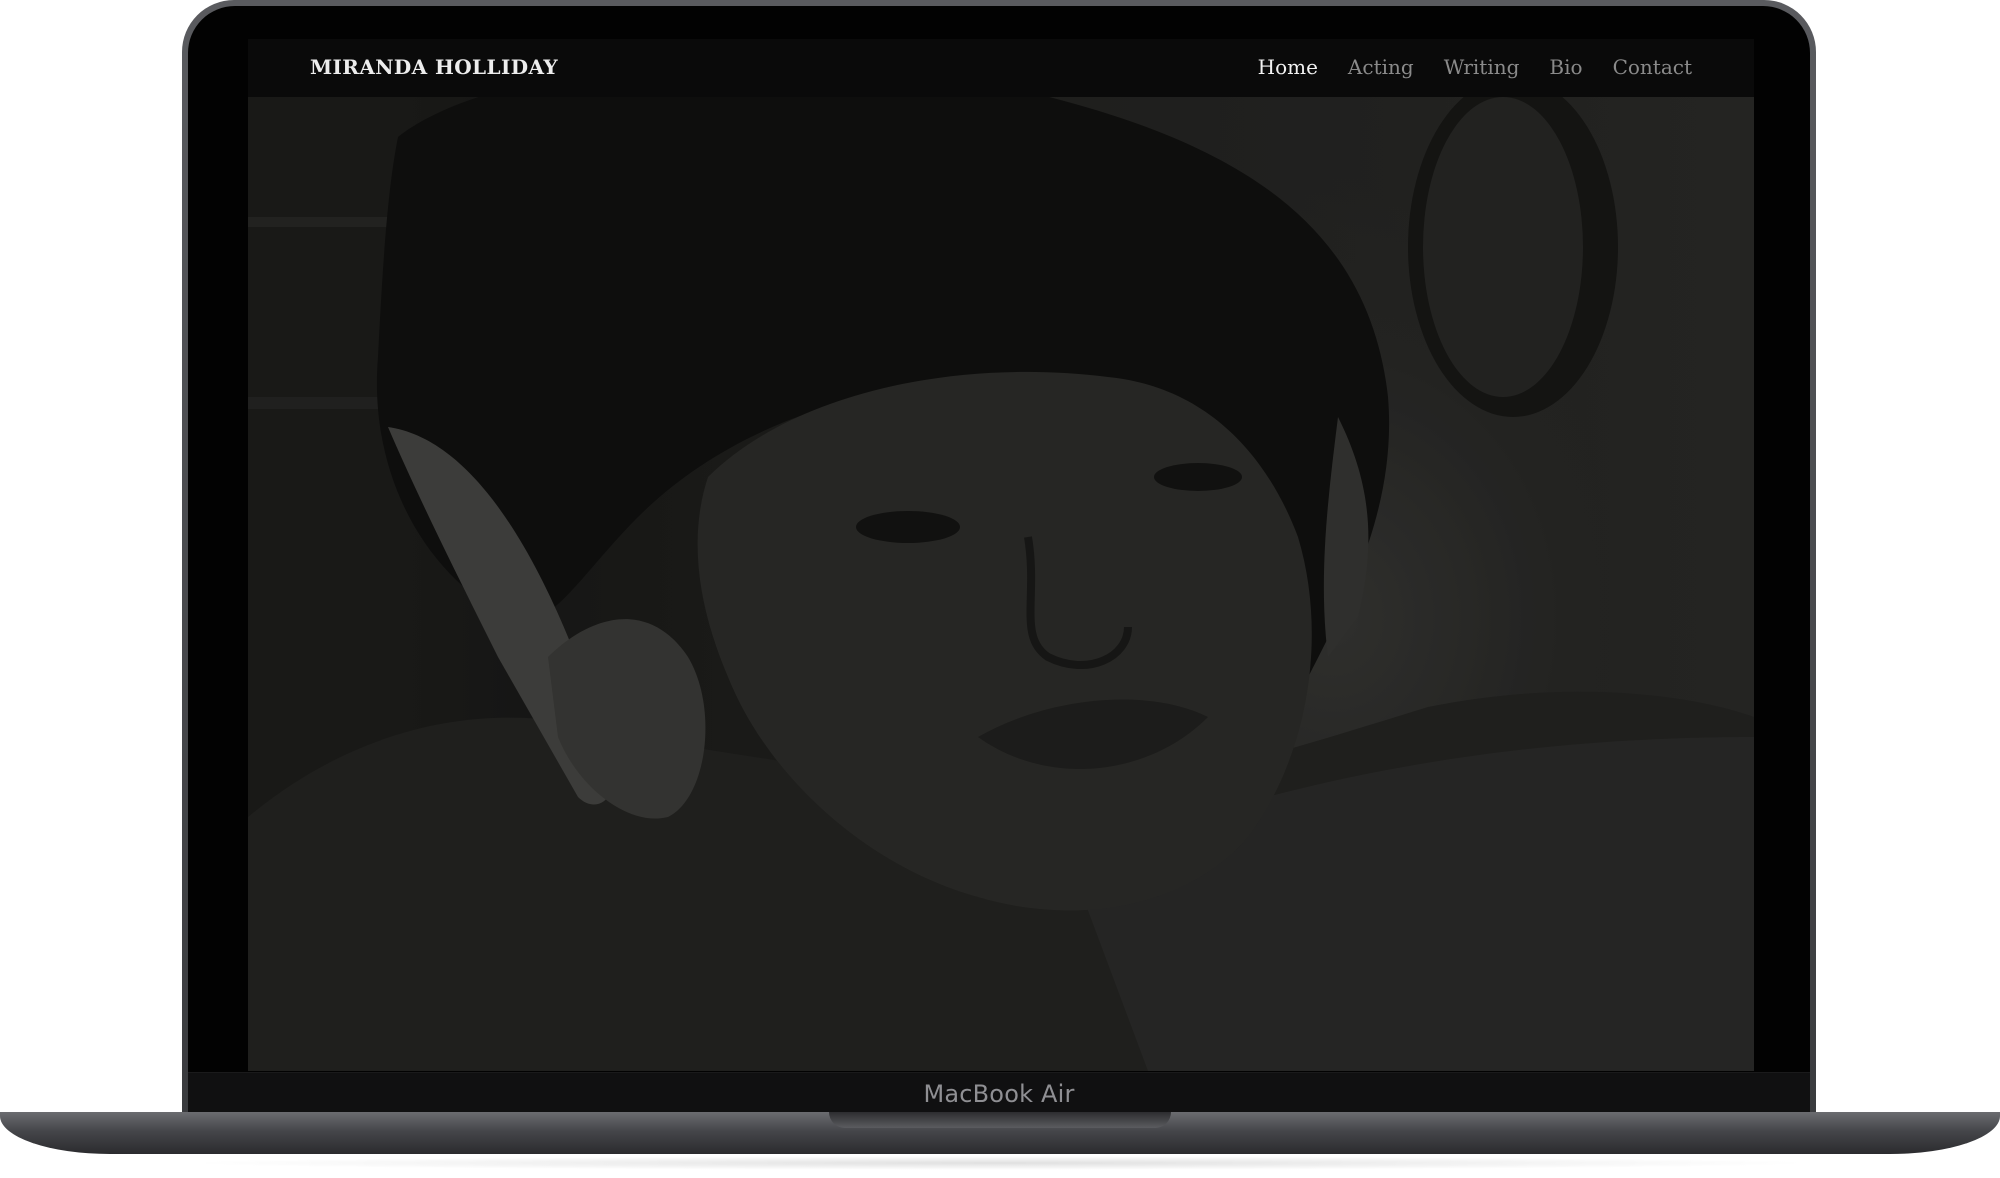 This screenshot has width=2000, height=1178. What do you see at coordinates (1000, 1163) in the screenshot?
I see `laptop-shadow` at bounding box center [1000, 1163].